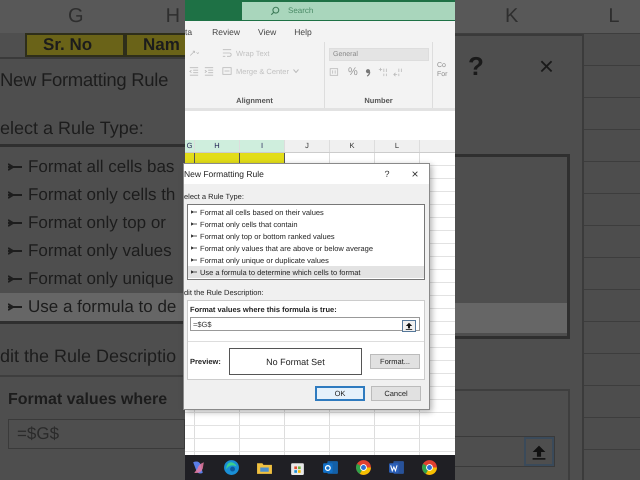 This screenshot has height=480, width=640. Describe the element at coordinates (227, 53) in the screenshot. I see `wrap-text-icon` at that location.